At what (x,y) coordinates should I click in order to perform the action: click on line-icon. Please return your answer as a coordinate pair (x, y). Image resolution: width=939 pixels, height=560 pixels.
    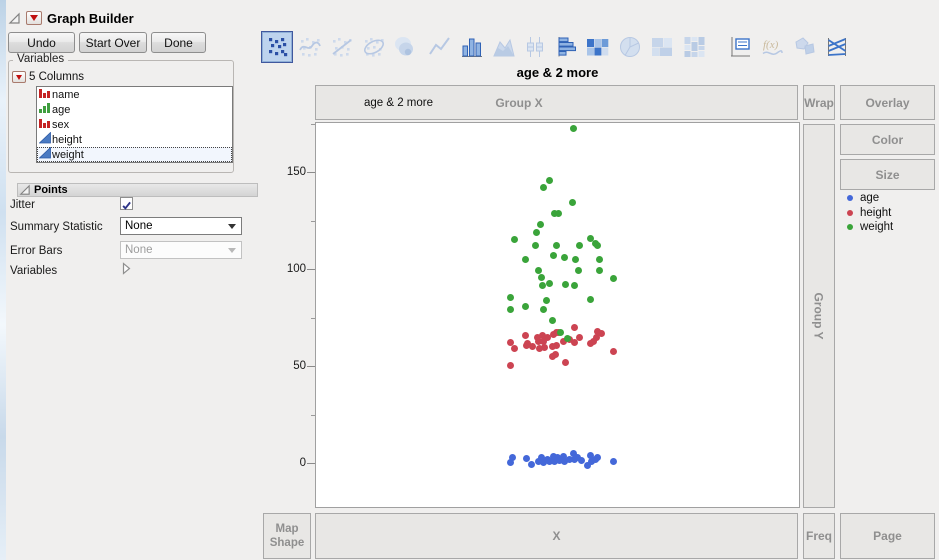
    Looking at the image, I should click on (440, 47).